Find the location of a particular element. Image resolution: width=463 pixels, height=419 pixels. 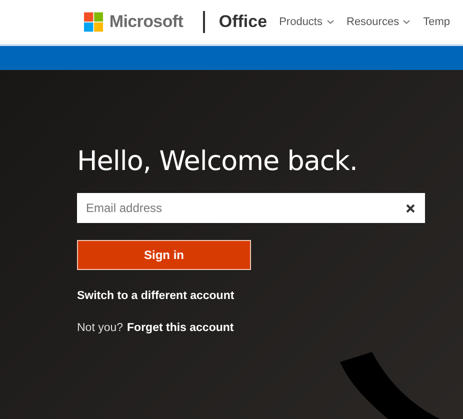

welcome-heading: Hello, Welcome back. is located at coordinates (217, 162).